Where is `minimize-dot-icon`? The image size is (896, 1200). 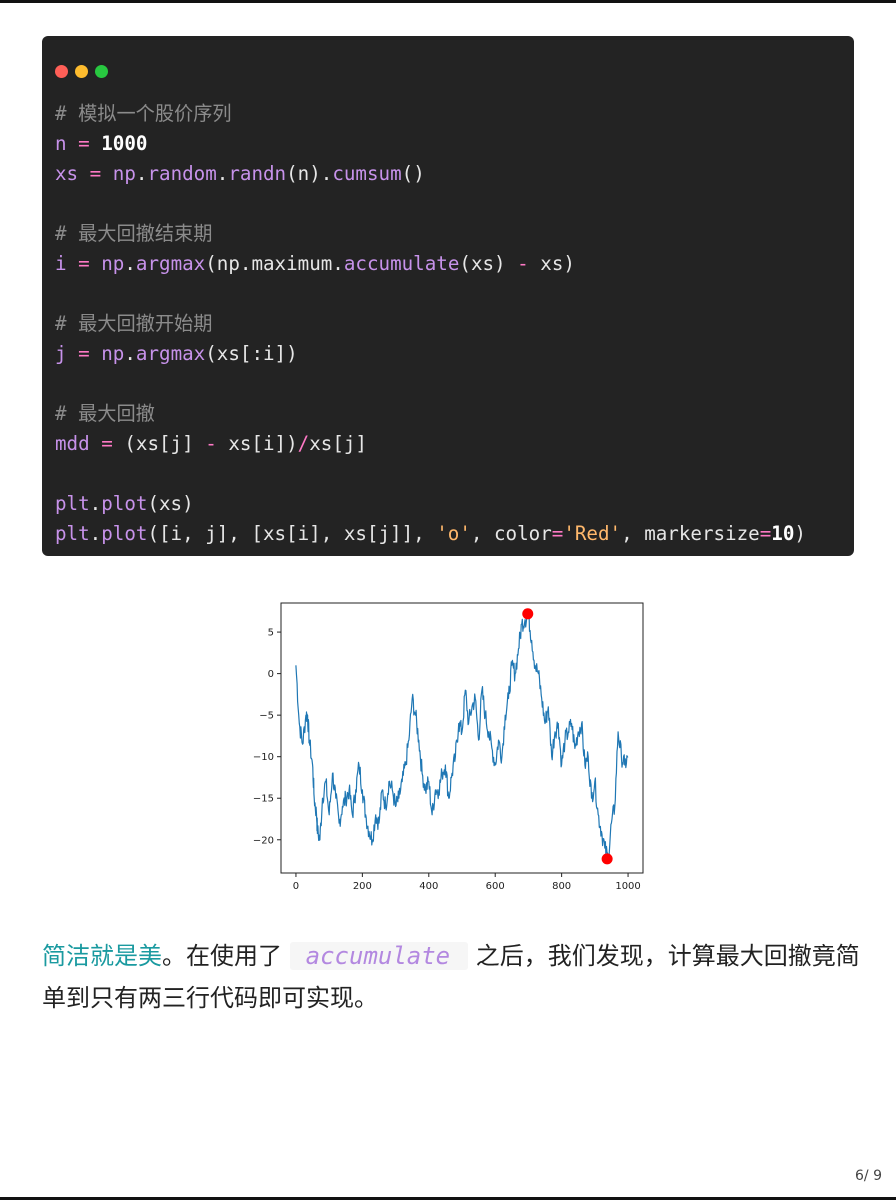
minimize-dot-icon is located at coordinates (81, 71).